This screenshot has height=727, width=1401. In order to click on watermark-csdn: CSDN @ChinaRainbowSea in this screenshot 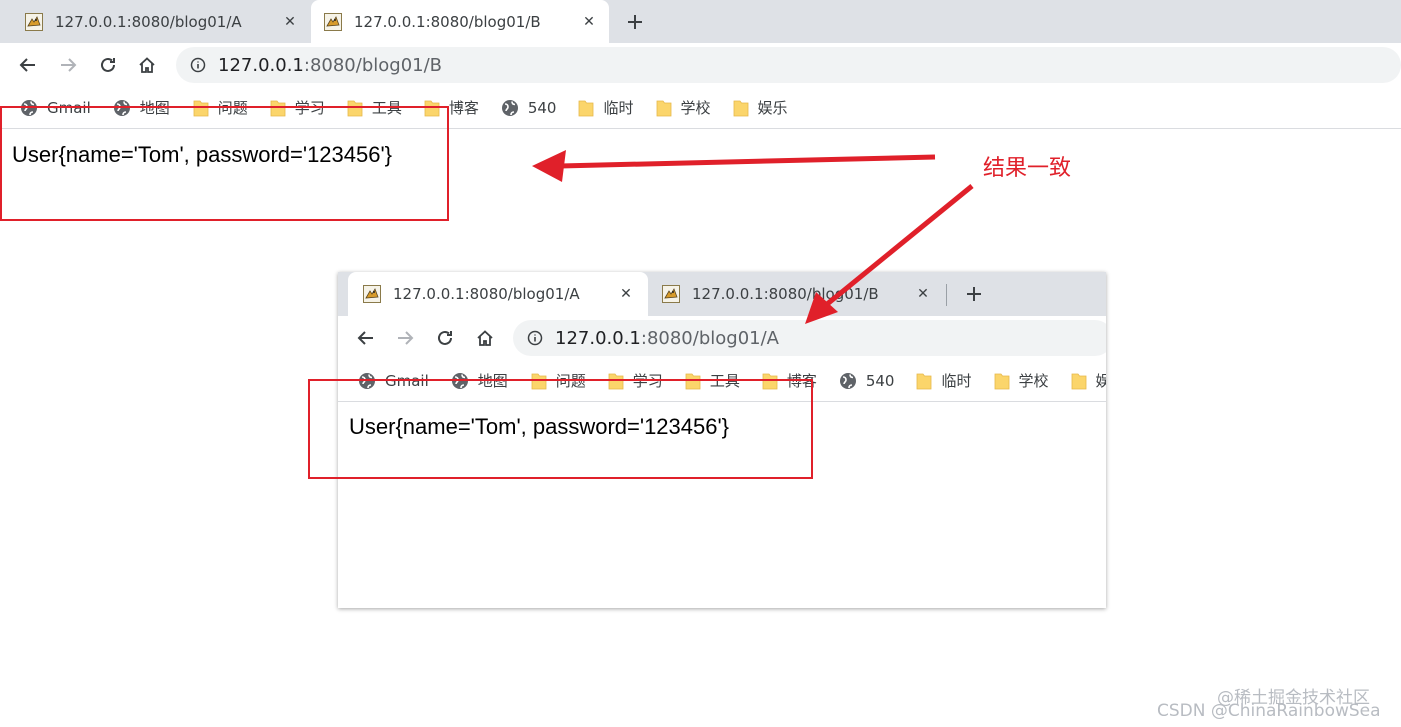, I will do `click(1269, 711)`.